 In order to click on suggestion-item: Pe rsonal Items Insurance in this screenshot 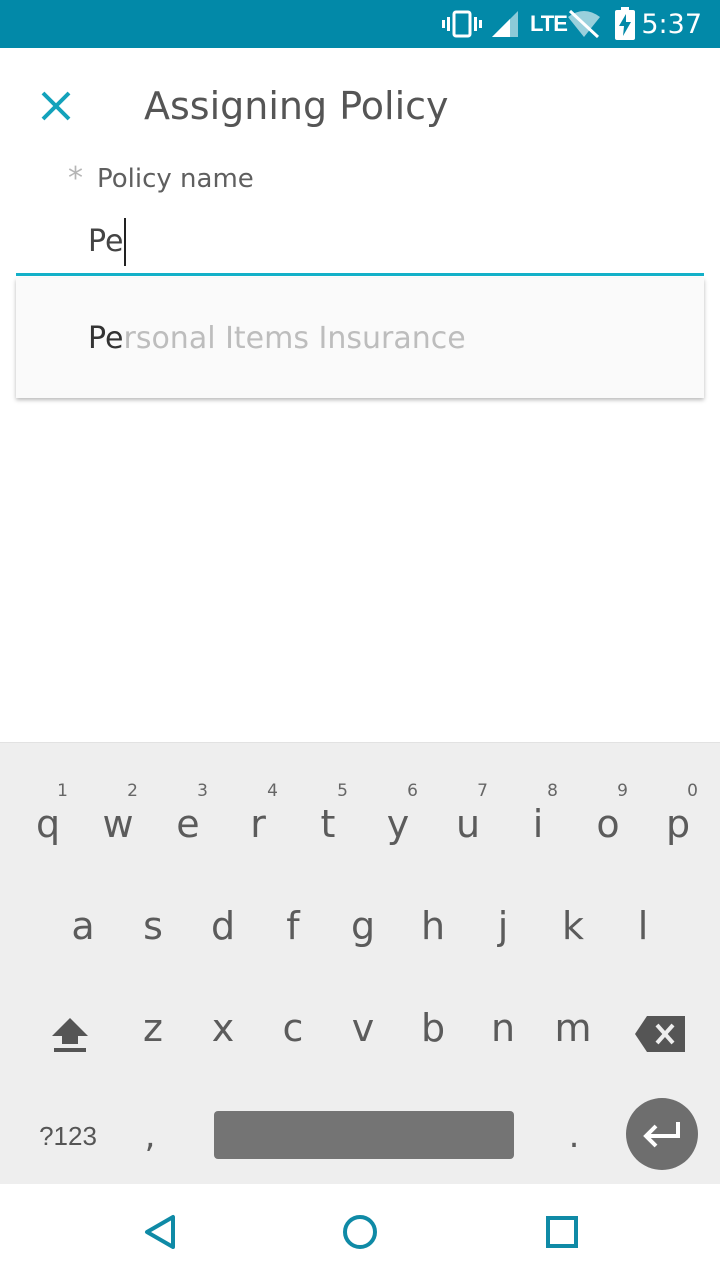, I will do `click(360, 338)`.